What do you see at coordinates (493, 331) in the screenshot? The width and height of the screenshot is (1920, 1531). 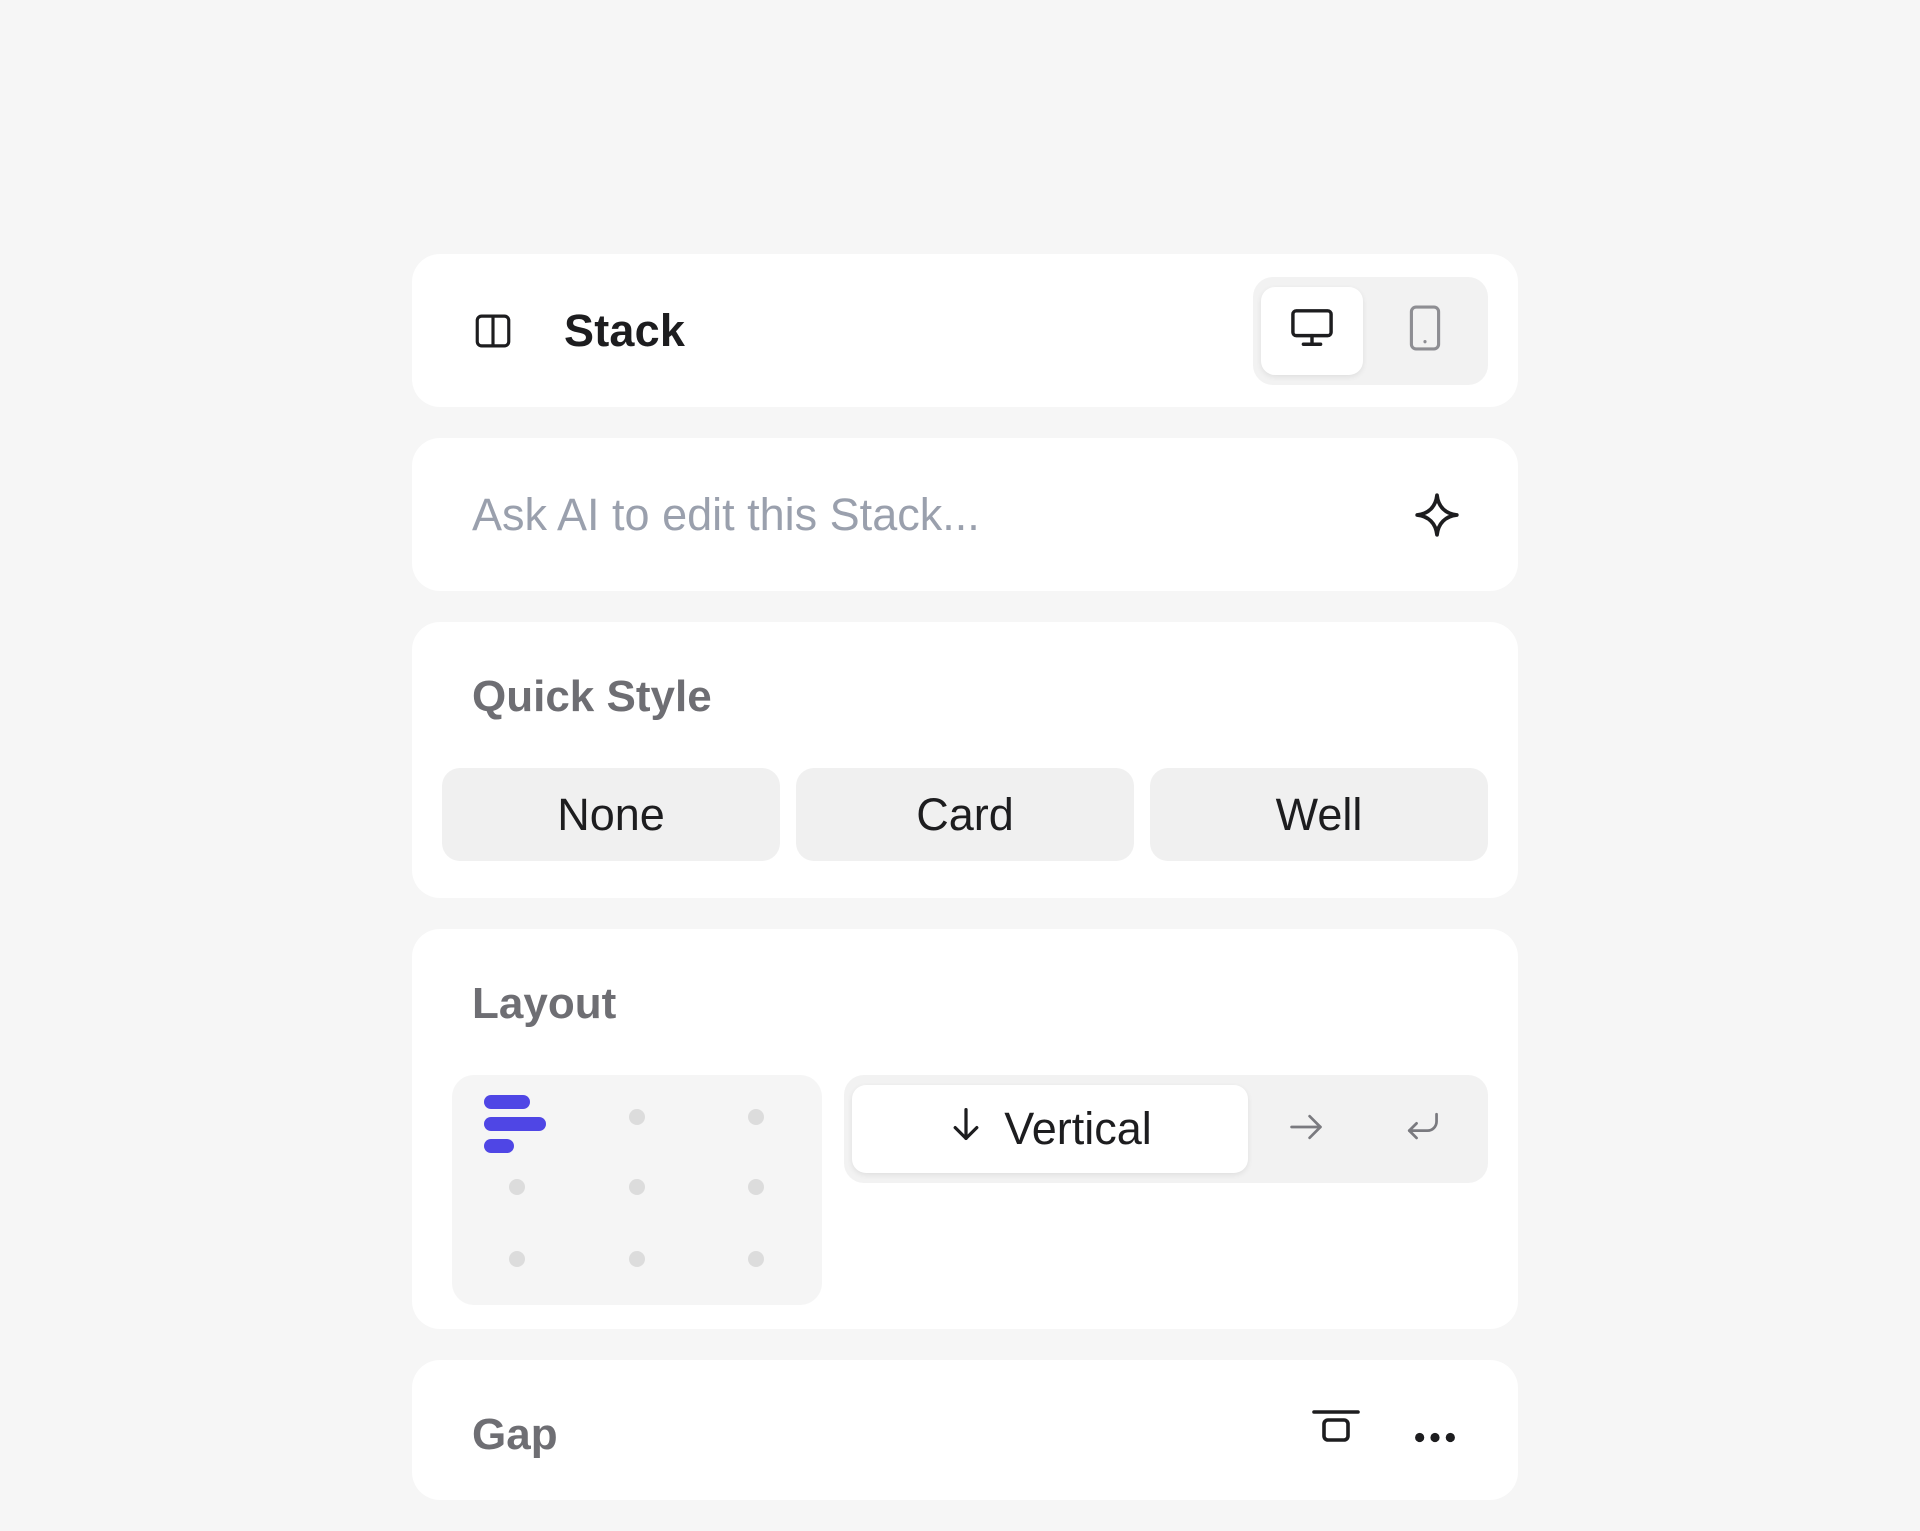 I see `columns-layout-icon` at bounding box center [493, 331].